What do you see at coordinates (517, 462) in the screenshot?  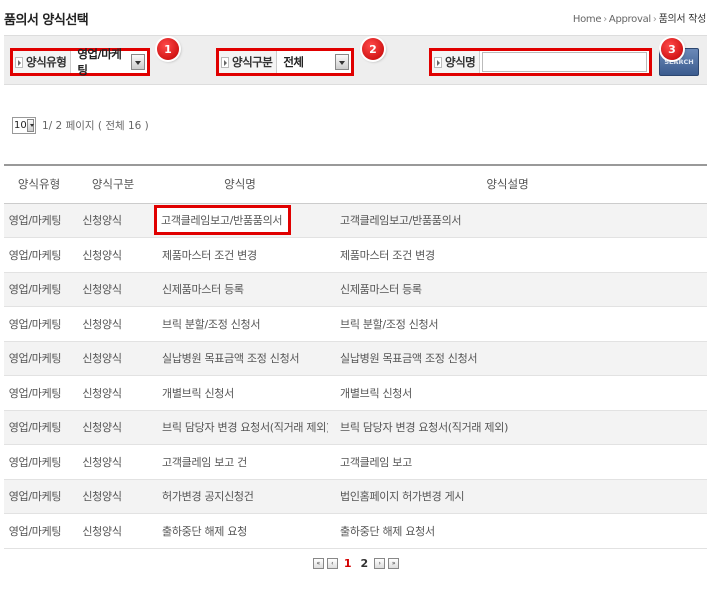 I see `cell-description: 고객클레임 보고` at bounding box center [517, 462].